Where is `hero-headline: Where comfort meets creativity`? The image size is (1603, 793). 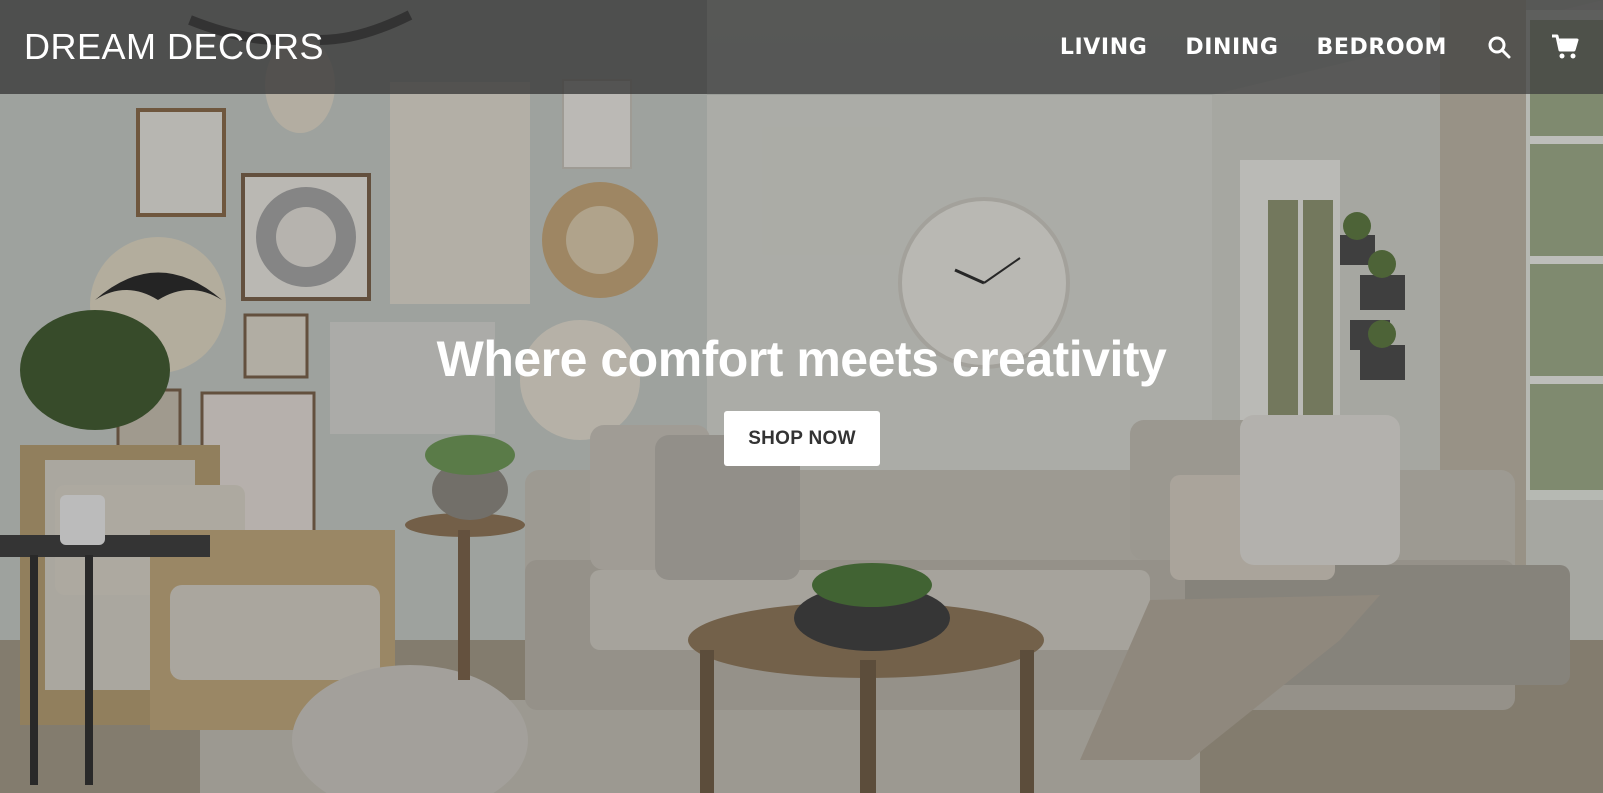 hero-headline: Where comfort meets creativity is located at coordinates (801, 359).